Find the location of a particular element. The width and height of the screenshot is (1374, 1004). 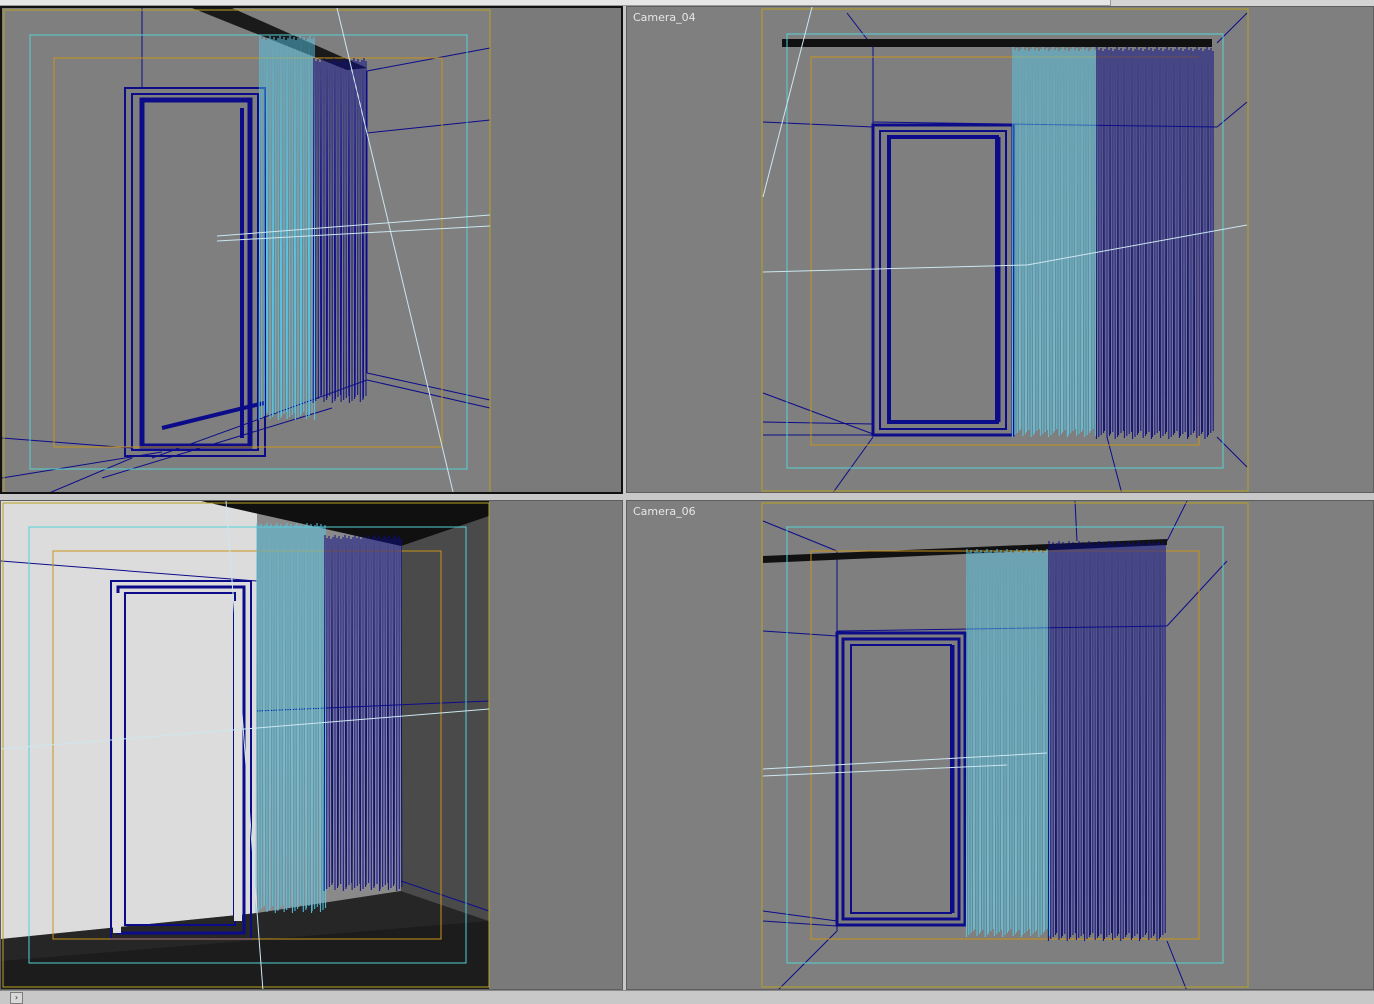

bottom-status-bar: › is located at coordinates (687, 996).